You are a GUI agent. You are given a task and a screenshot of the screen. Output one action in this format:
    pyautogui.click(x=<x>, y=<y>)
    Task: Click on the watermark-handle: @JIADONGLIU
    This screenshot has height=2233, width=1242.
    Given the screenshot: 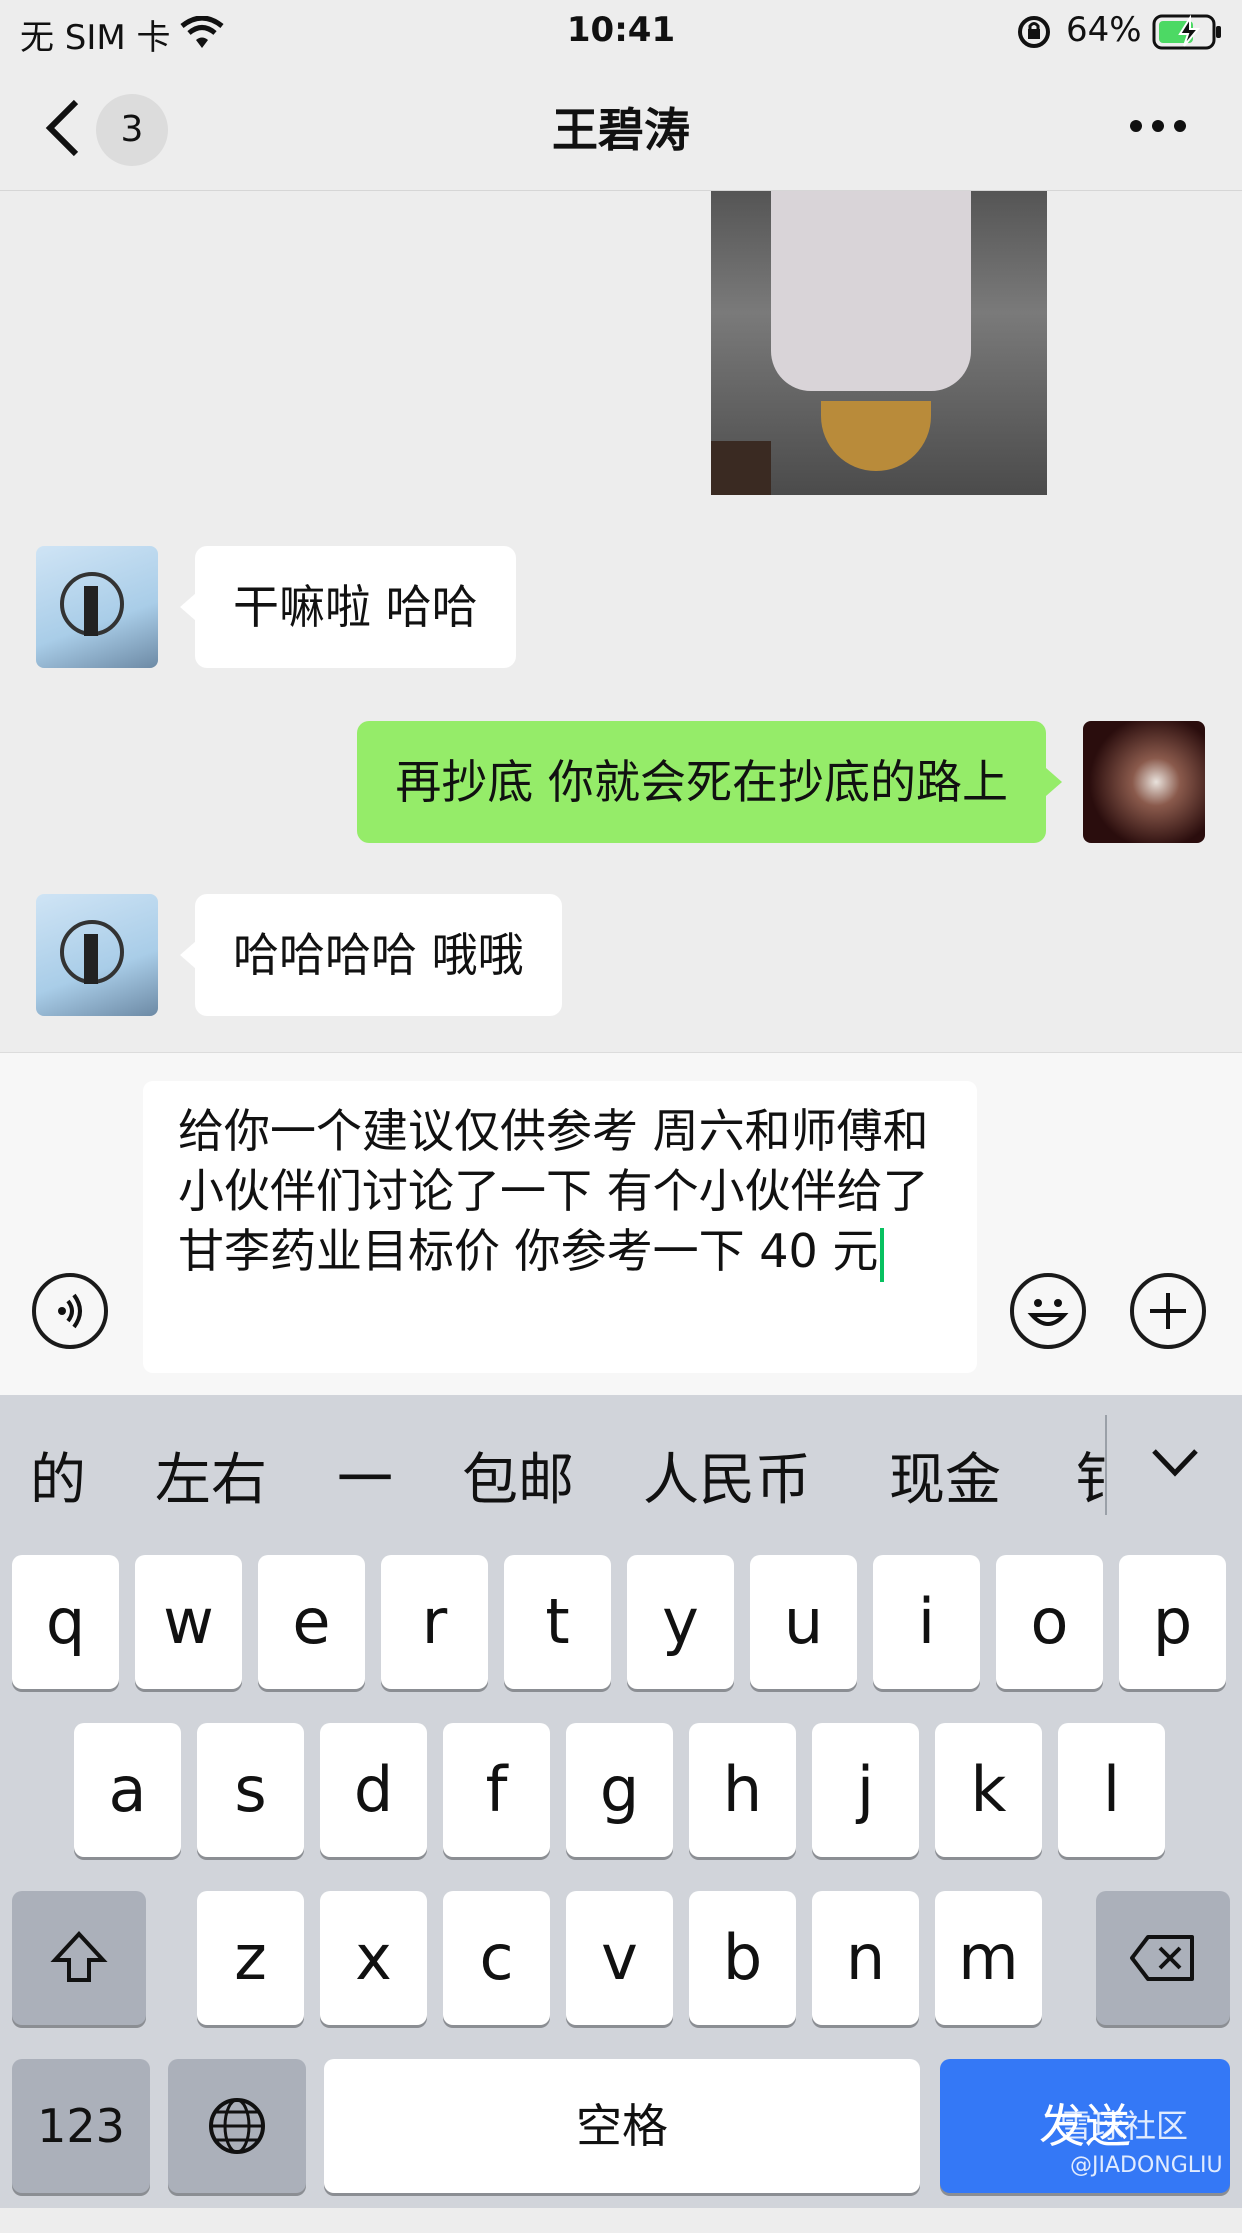 What is the action you would take?
    pyautogui.click(x=1146, y=2165)
    